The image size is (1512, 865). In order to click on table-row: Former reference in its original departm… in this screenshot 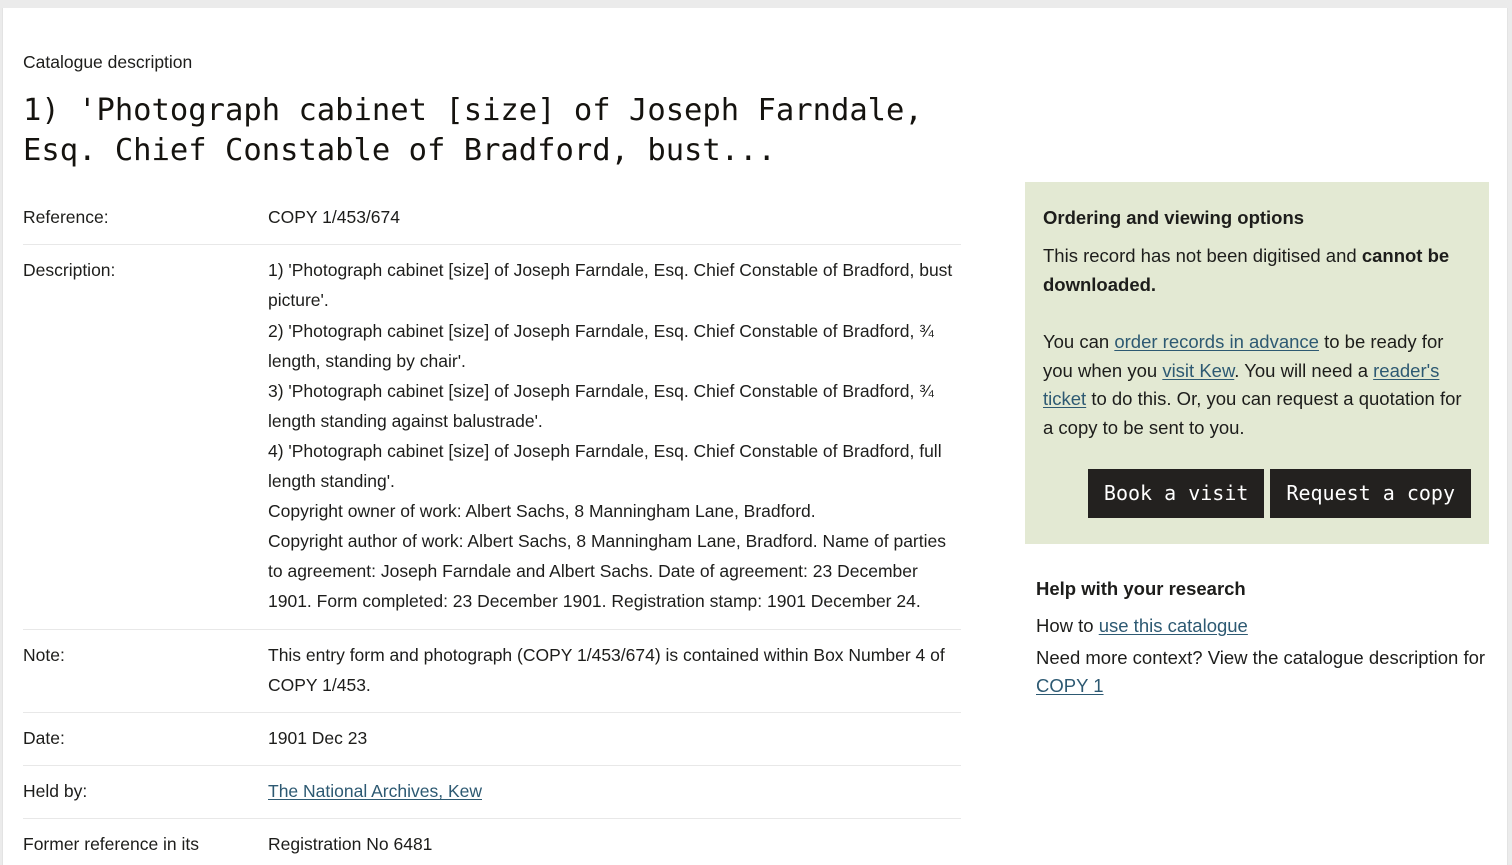, I will do `click(492, 841)`.